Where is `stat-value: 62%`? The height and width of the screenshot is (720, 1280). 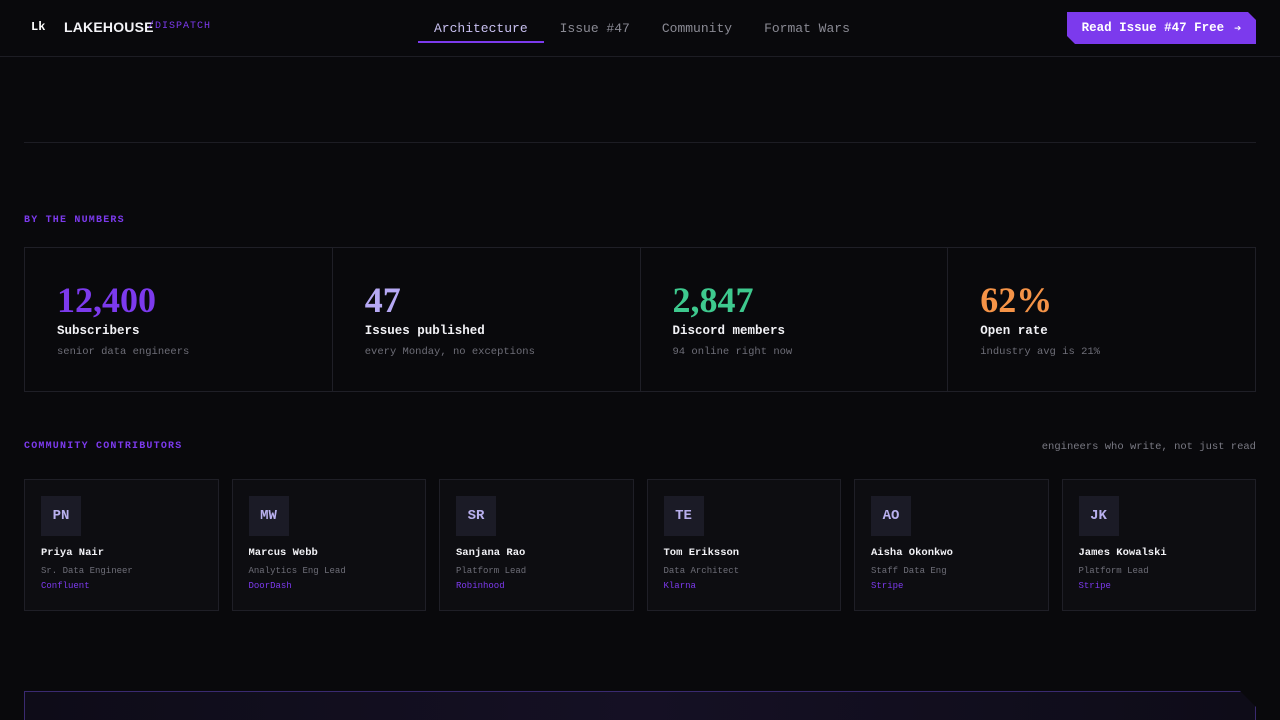
stat-value: 62% is located at coordinates (1016, 300).